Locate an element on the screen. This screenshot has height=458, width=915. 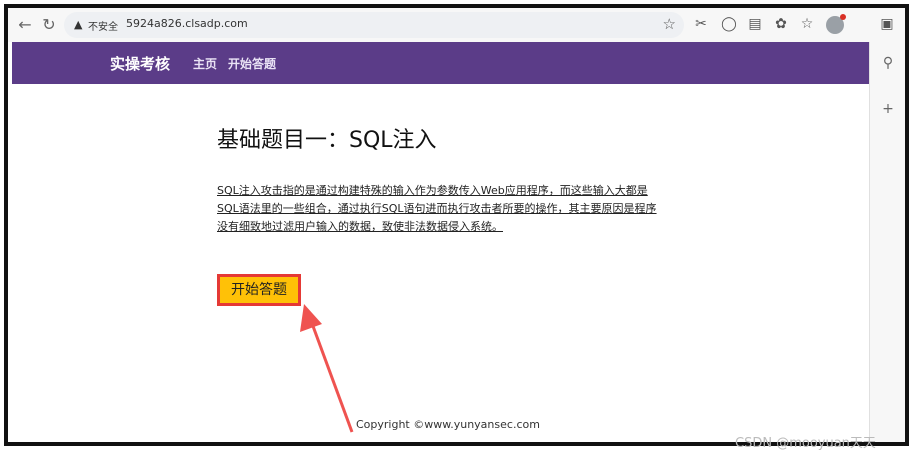
arrow-left-icon: ← is located at coordinates (25, 24).